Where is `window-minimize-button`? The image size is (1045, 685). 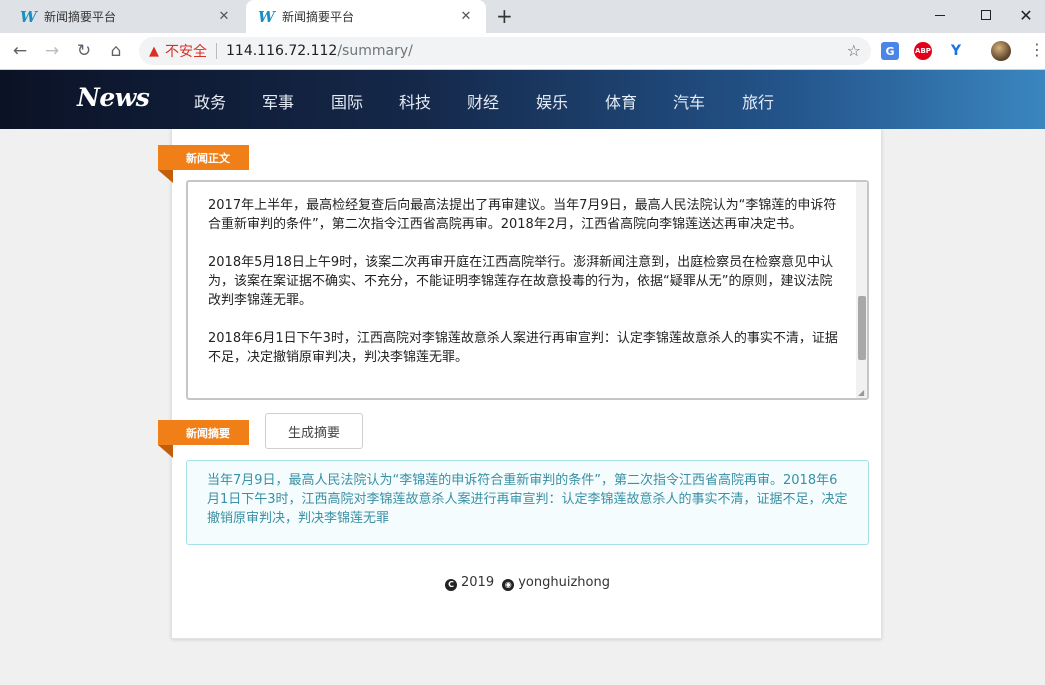
window-minimize-button is located at coordinates (940, 15).